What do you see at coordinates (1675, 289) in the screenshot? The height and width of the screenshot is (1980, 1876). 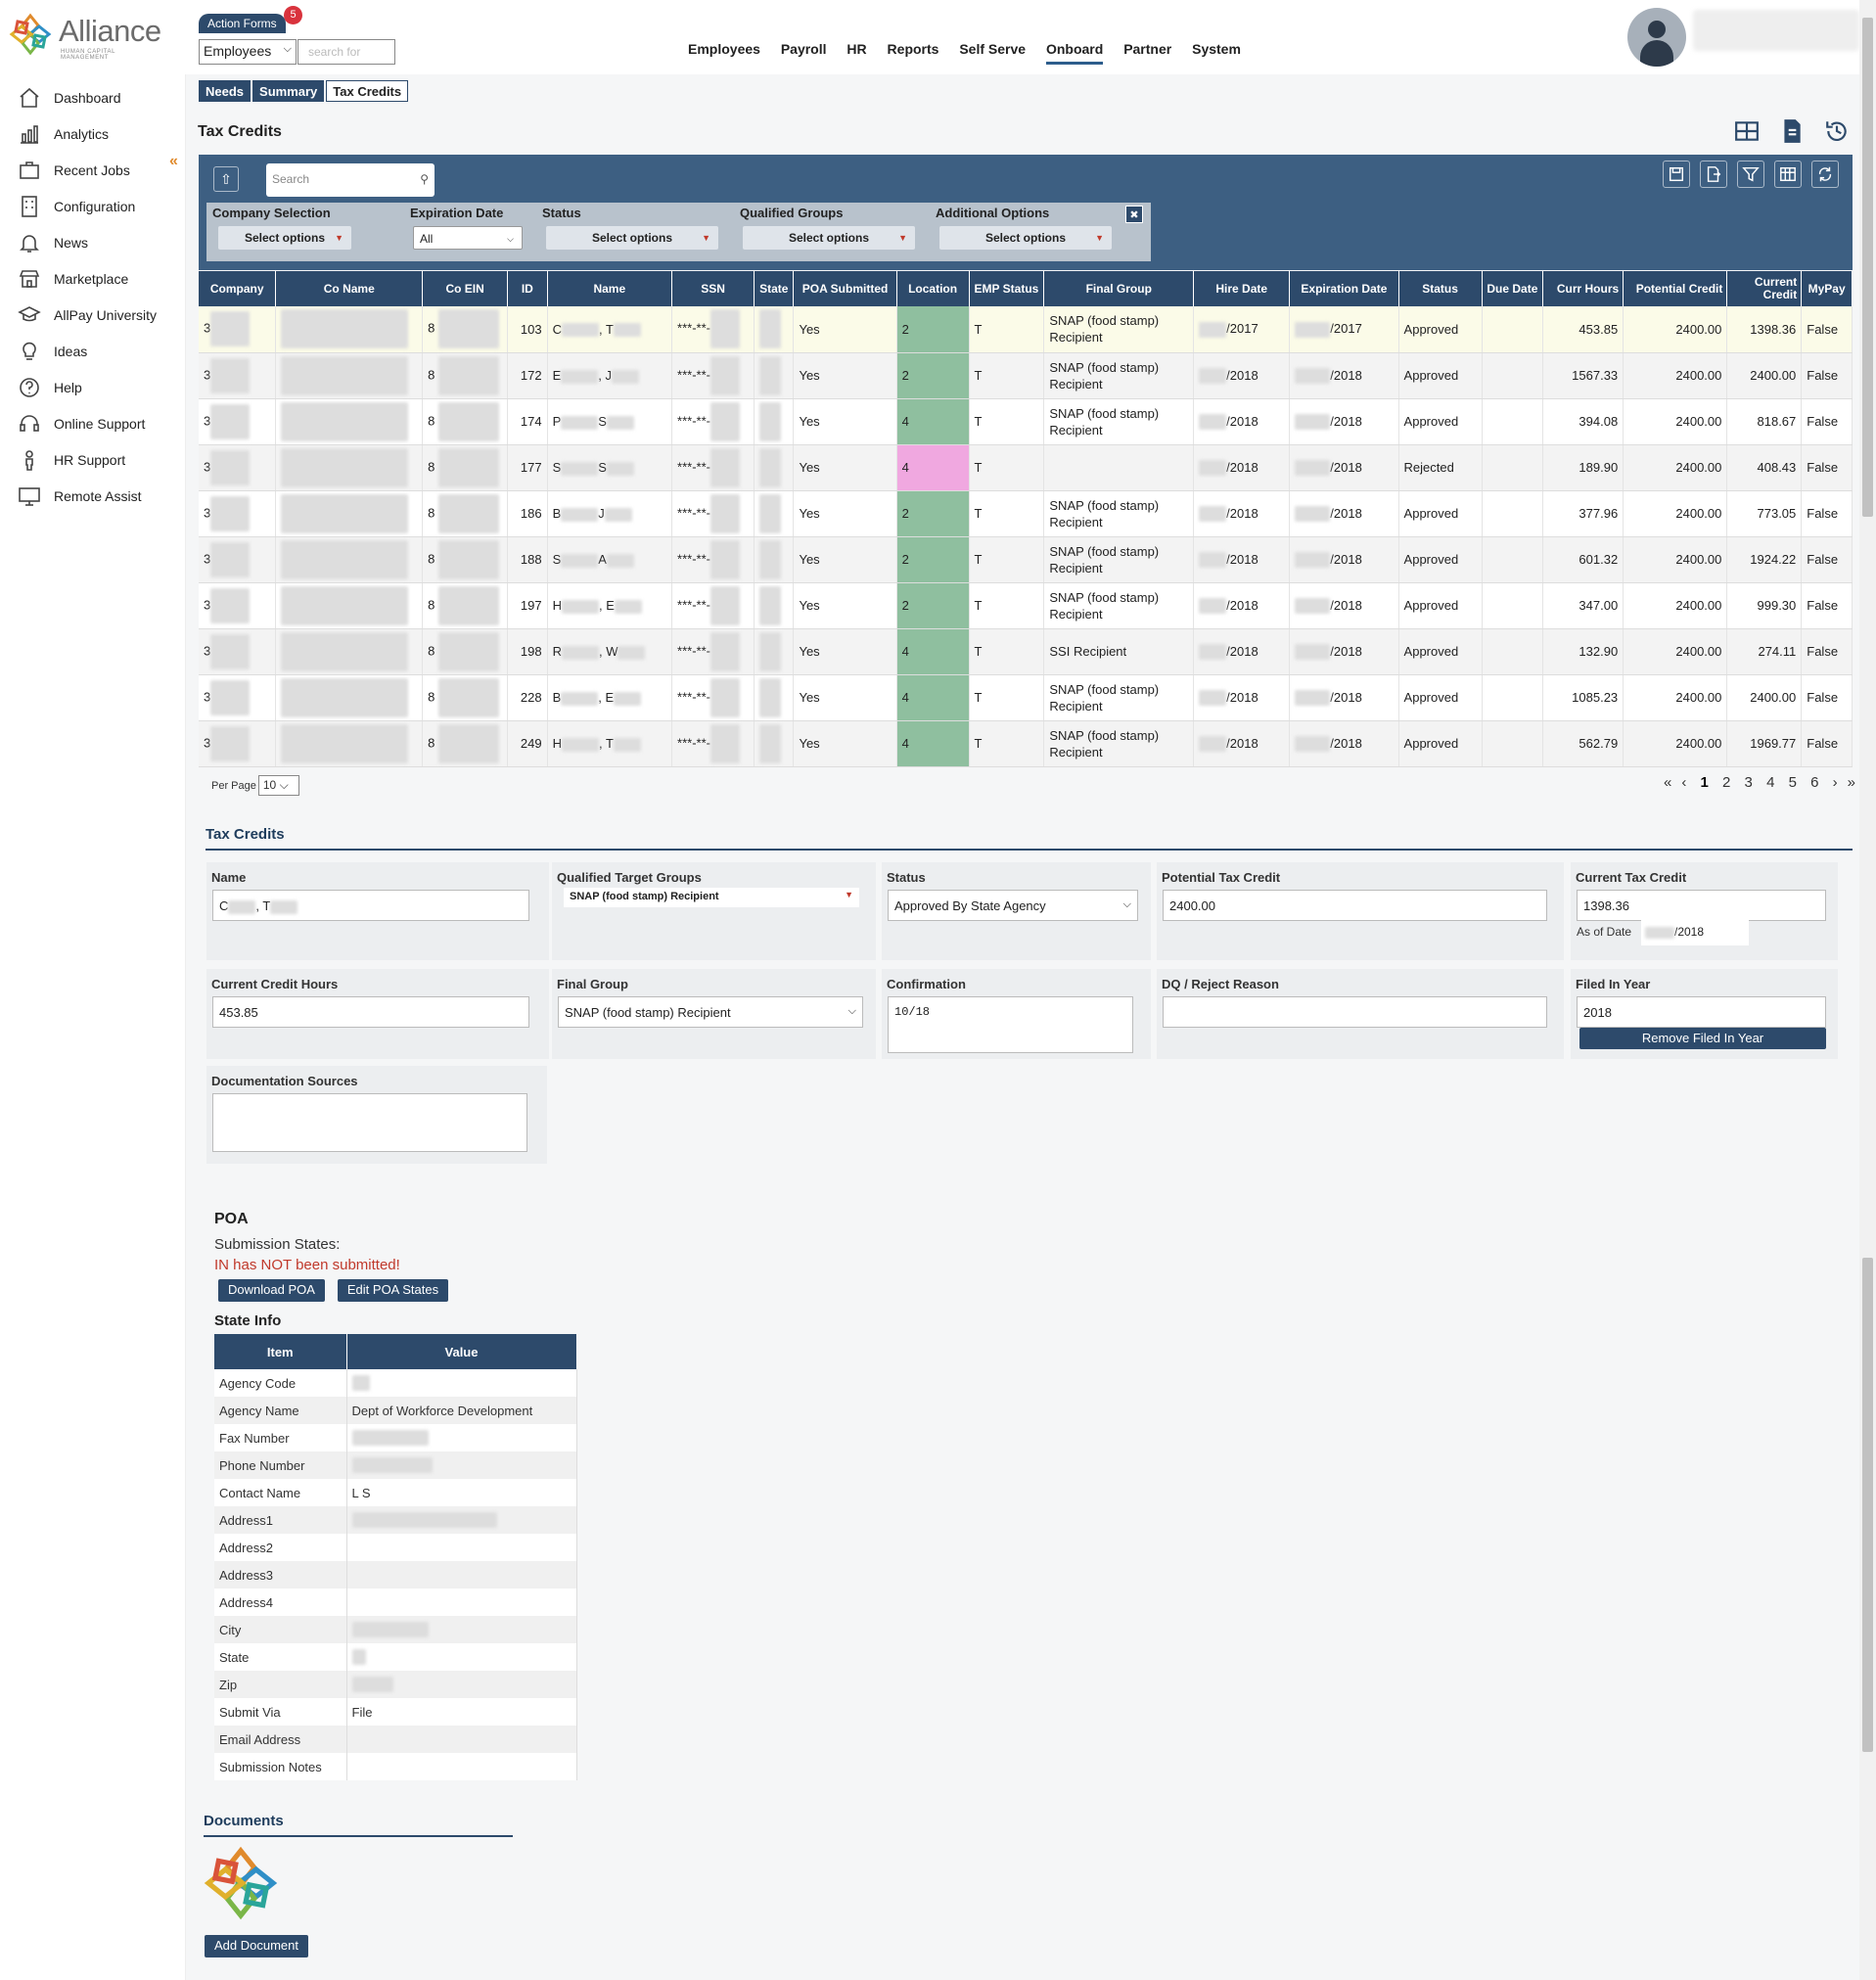 I see `column-header-potential-credit: Potential Credit` at bounding box center [1675, 289].